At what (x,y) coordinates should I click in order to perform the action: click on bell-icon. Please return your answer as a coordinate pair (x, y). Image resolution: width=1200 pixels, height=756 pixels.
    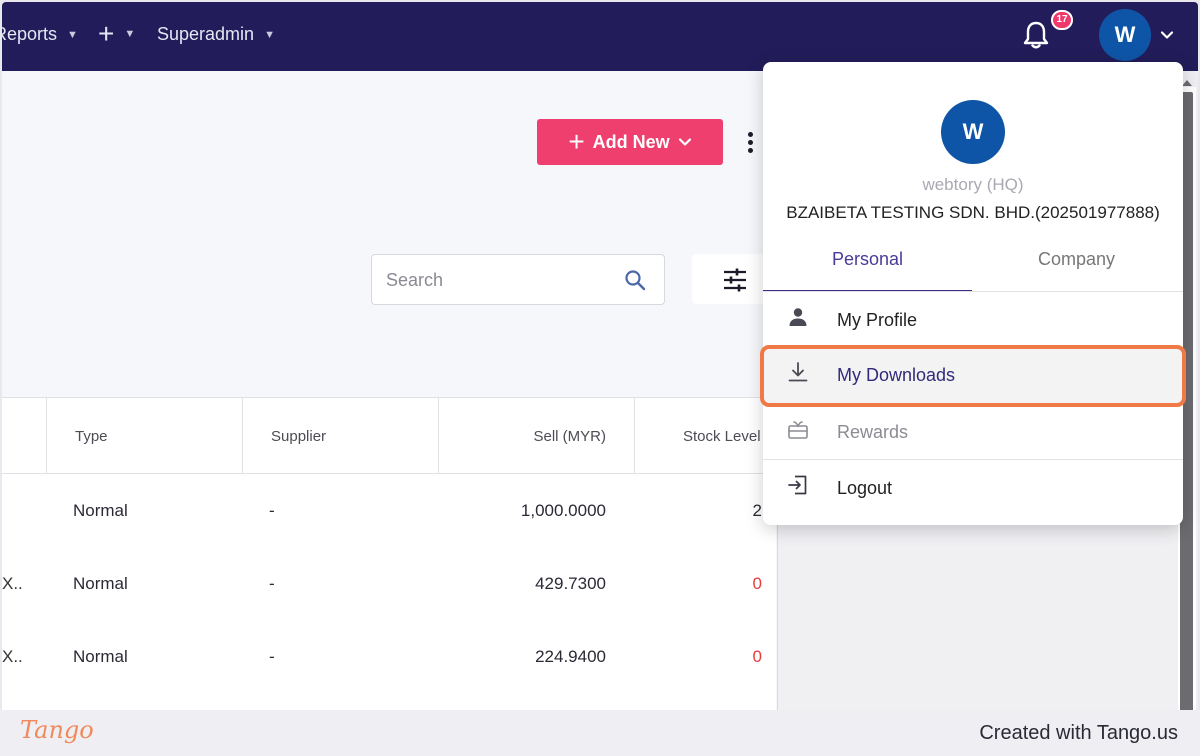
    Looking at the image, I should click on (1036, 35).